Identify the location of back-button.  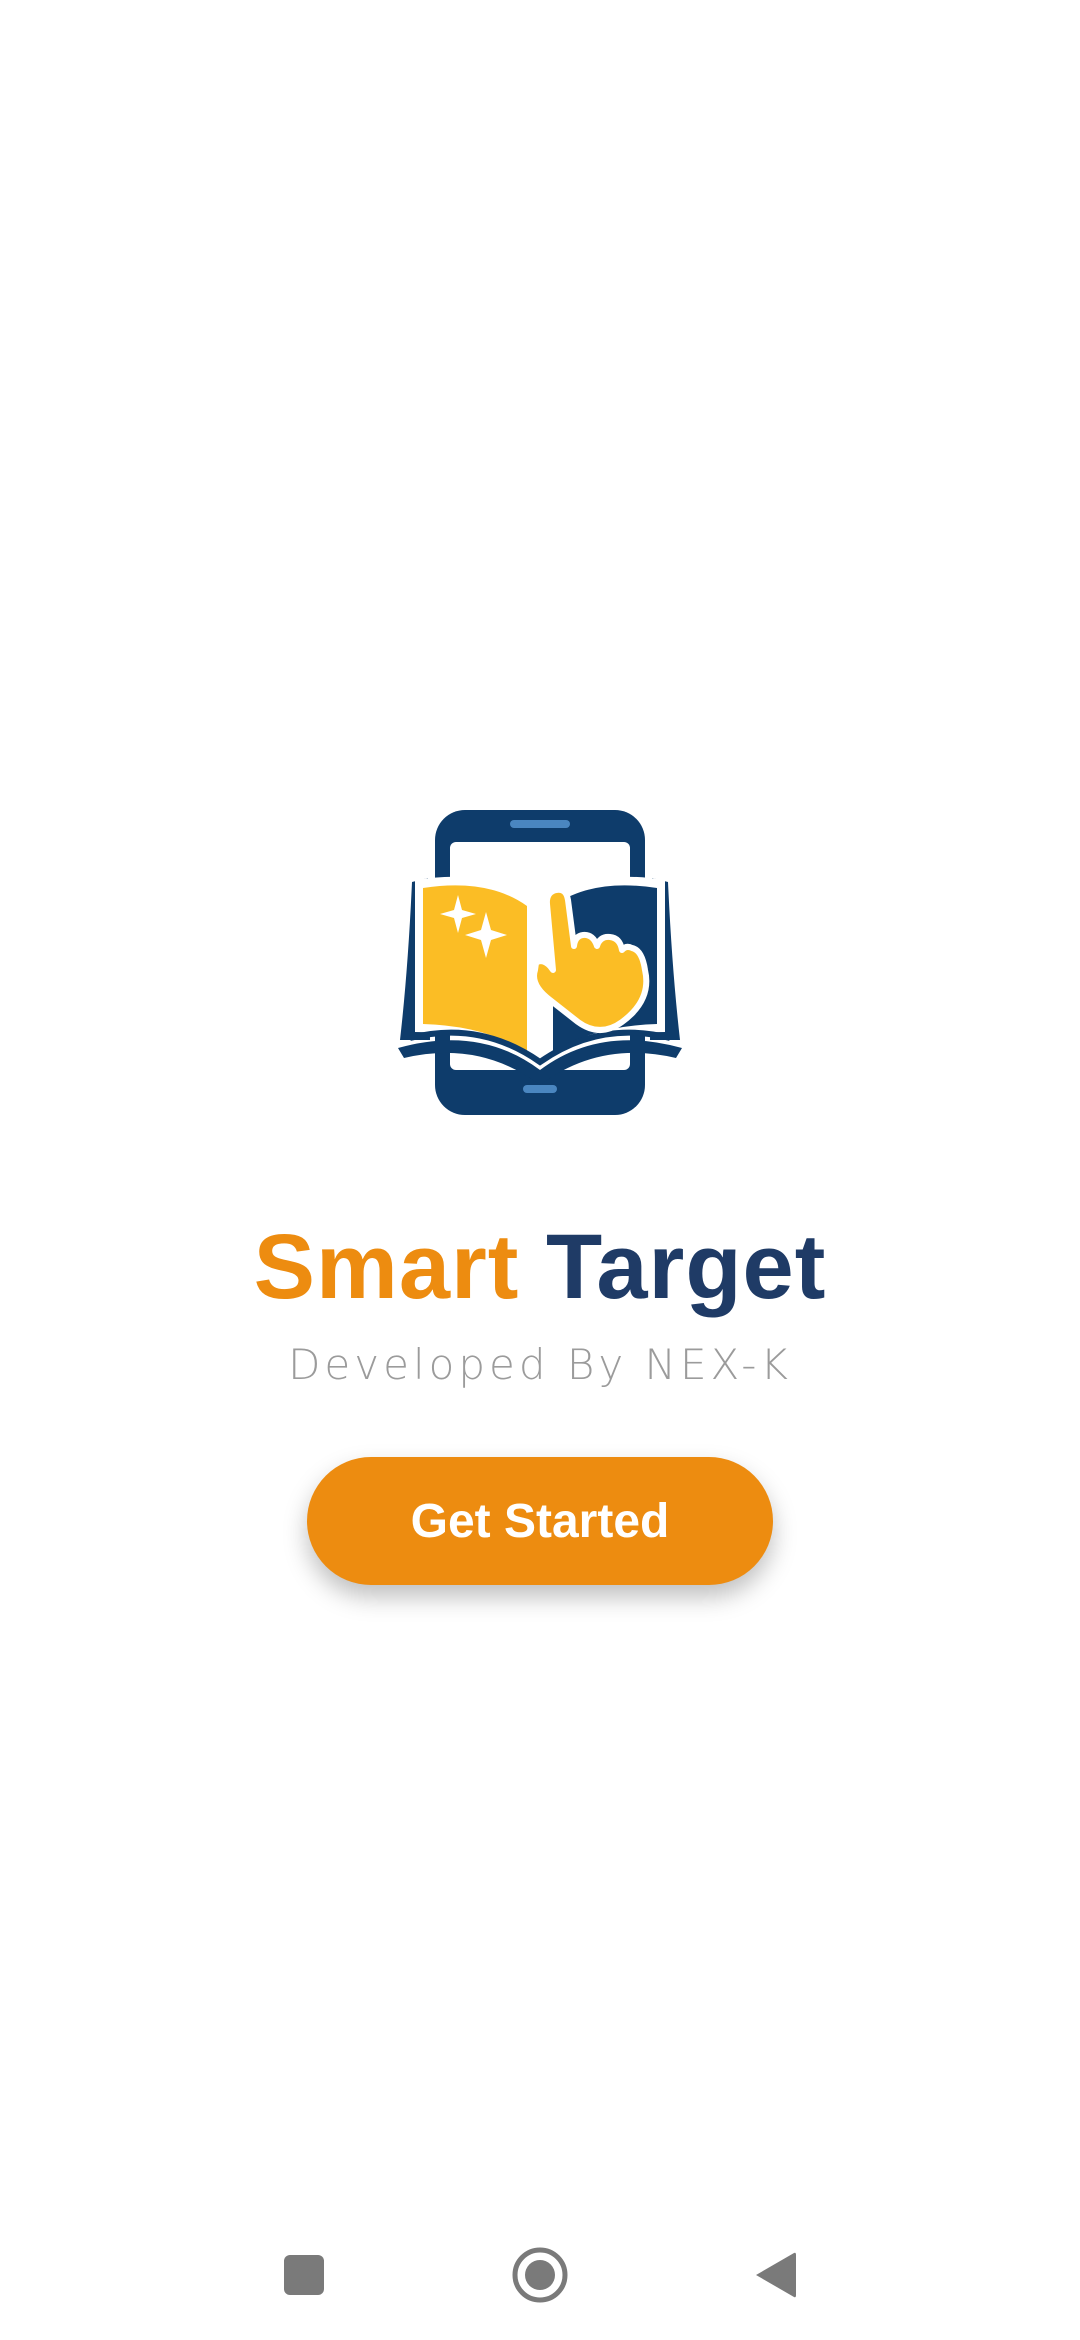
(776, 2275).